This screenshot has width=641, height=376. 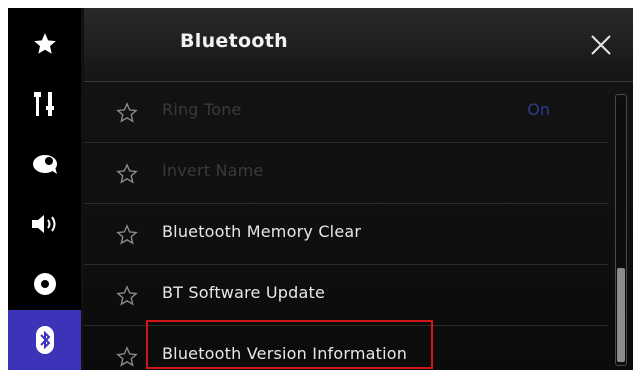 I want to click on sidebar-item-theme, so click(x=44, y=164).